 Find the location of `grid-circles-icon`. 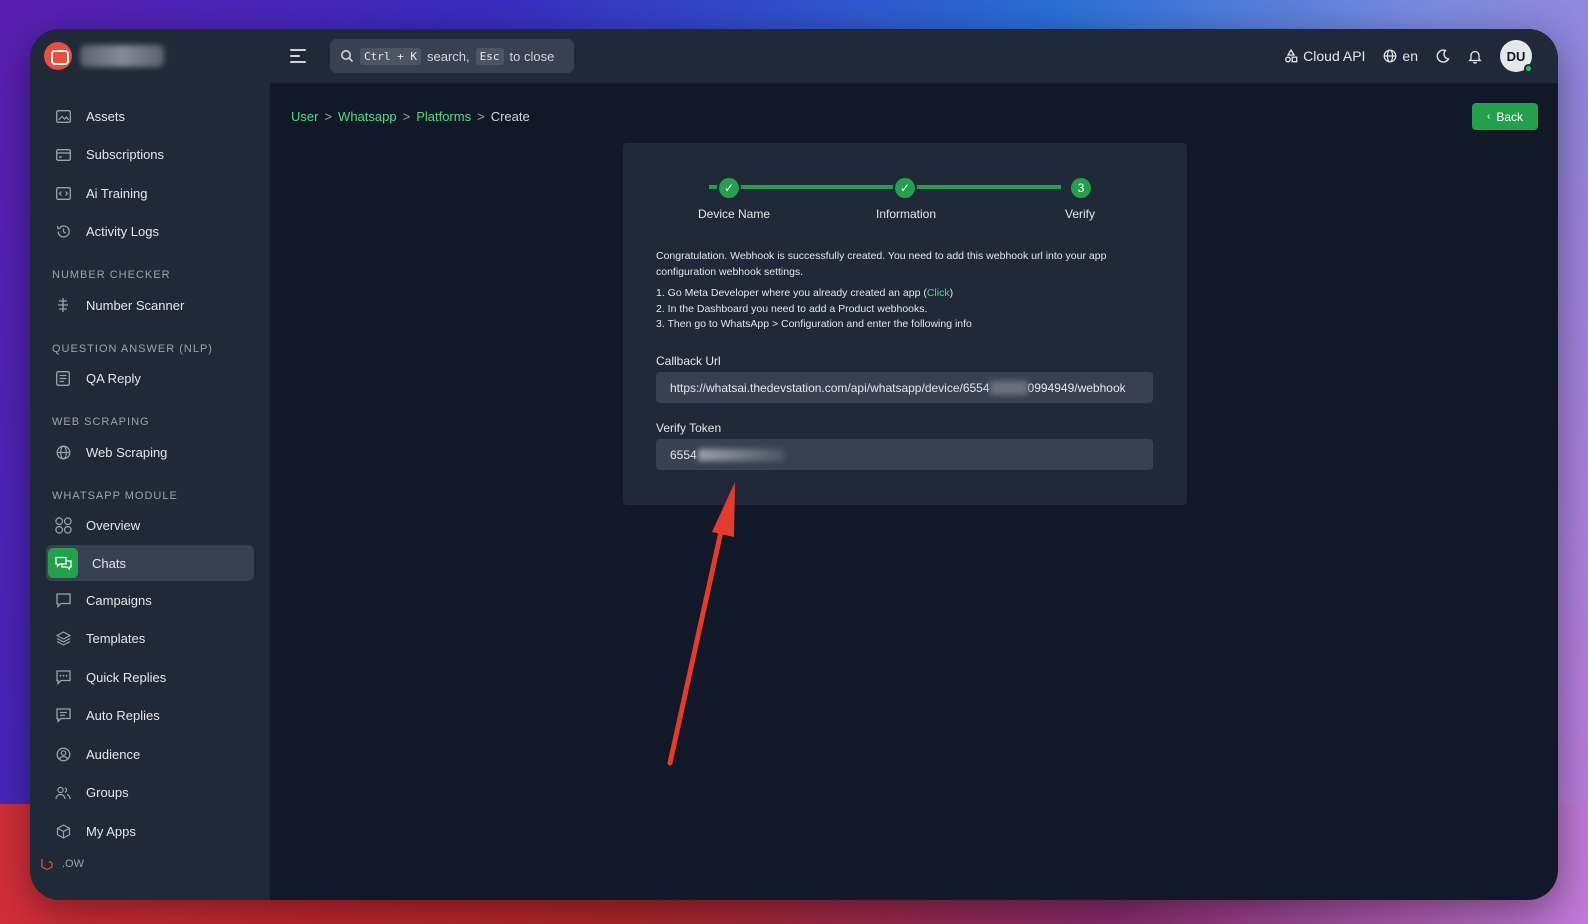

grid-circles-icon is located at coordinates (63, 526).